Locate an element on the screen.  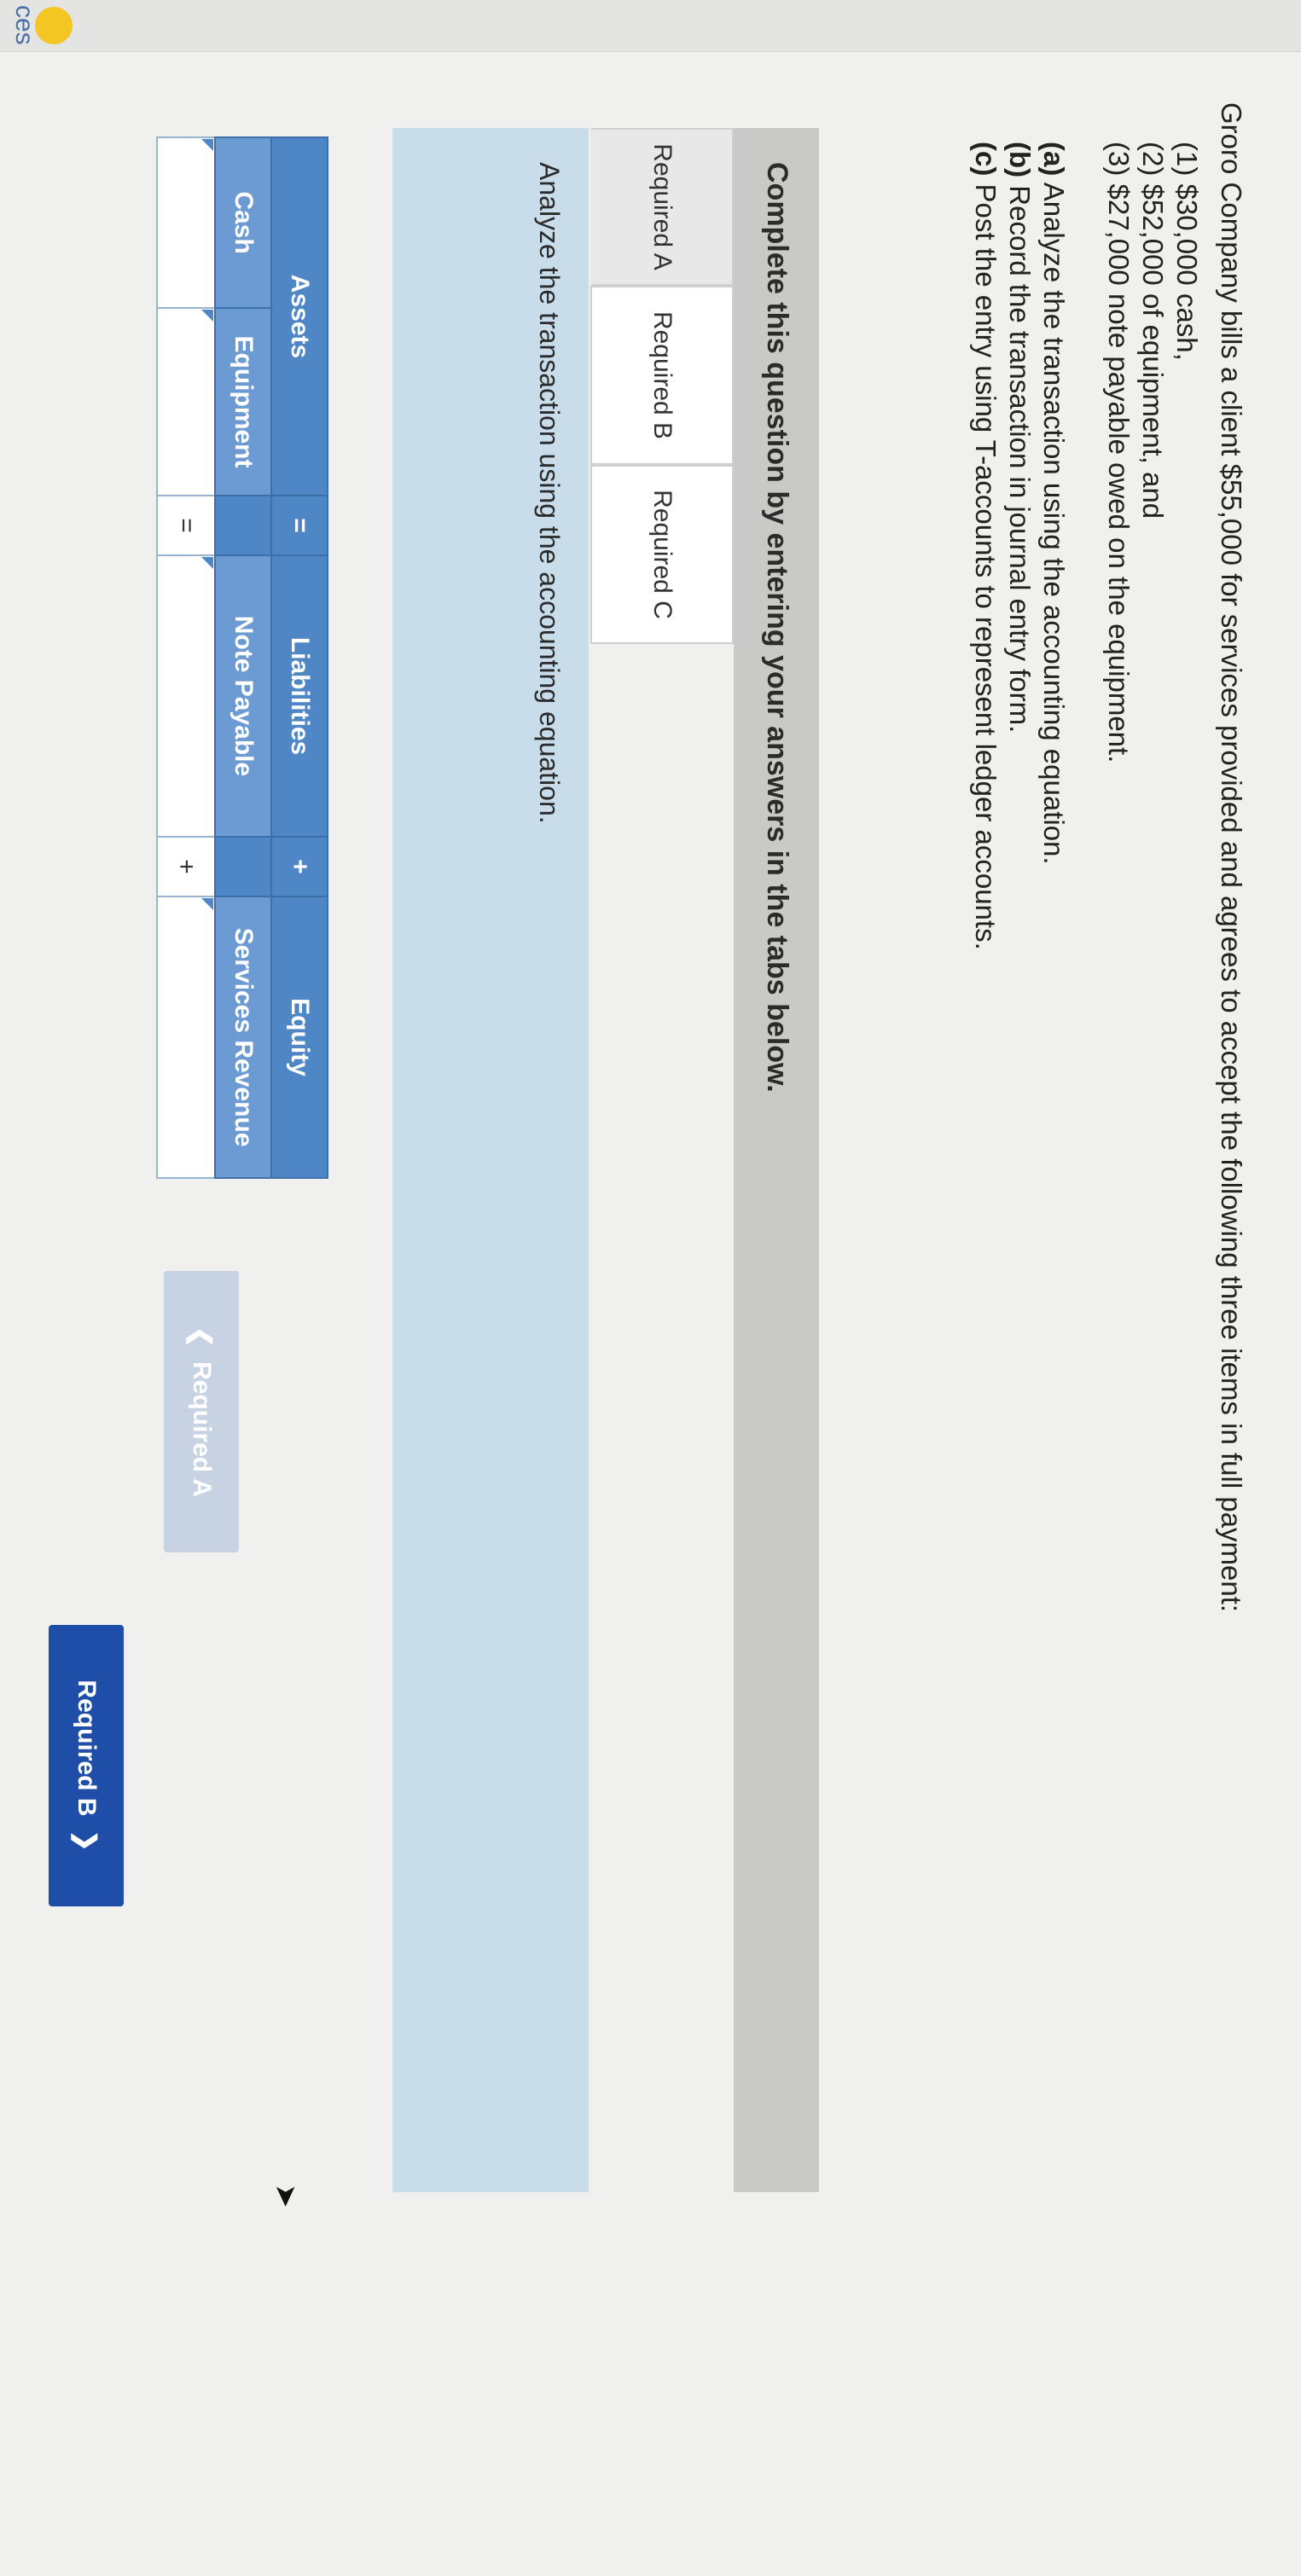
mouse-cursor-icon: ➤ is located at coordinates (286, 2196).